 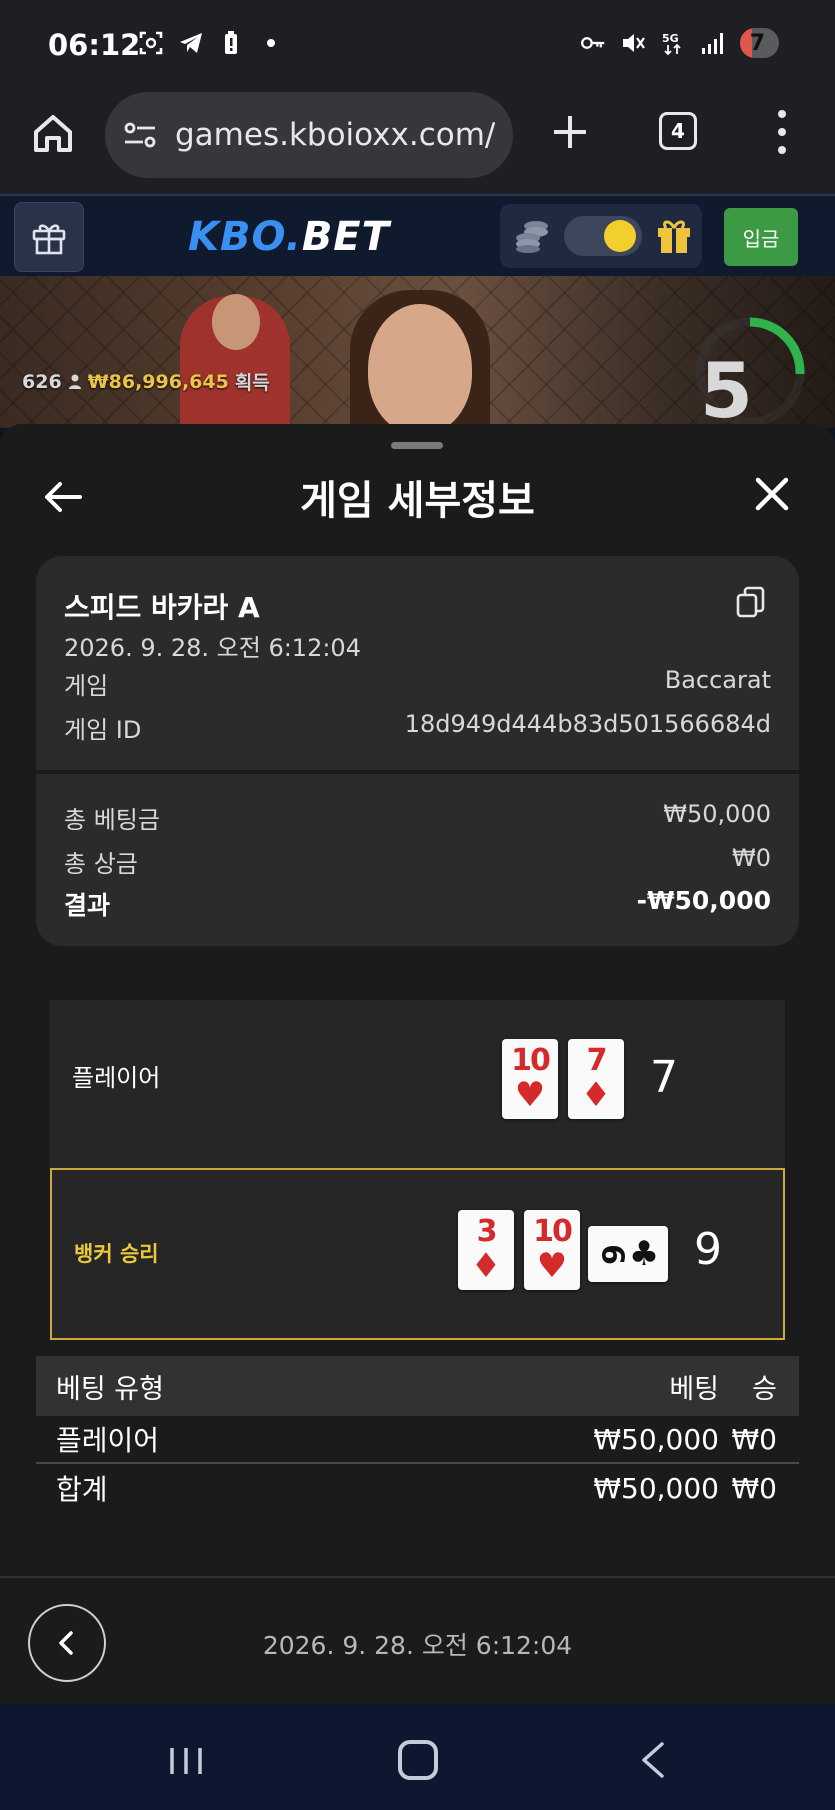 What do you see at coordinates (140, 135) in the screenshot?
I see `site-settings-icon` at bounding box center [140, 135].